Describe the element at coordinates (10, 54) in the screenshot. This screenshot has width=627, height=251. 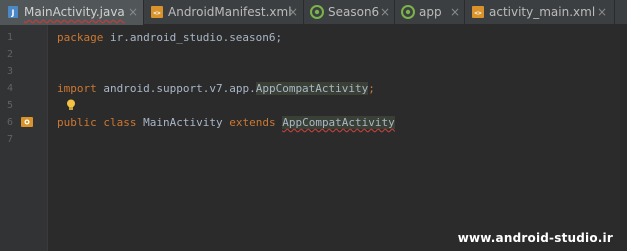
I see `line-number: 2` at that location.